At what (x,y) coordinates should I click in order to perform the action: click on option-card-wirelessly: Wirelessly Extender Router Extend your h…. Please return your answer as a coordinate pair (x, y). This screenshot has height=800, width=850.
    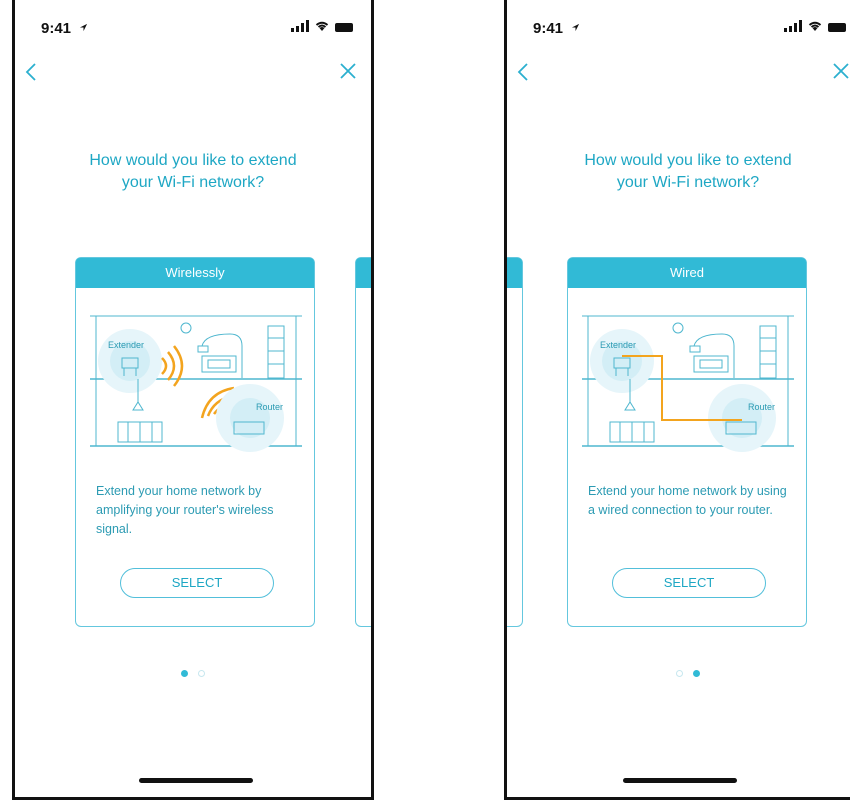
    Looking at the image, I should click on (195, 442).